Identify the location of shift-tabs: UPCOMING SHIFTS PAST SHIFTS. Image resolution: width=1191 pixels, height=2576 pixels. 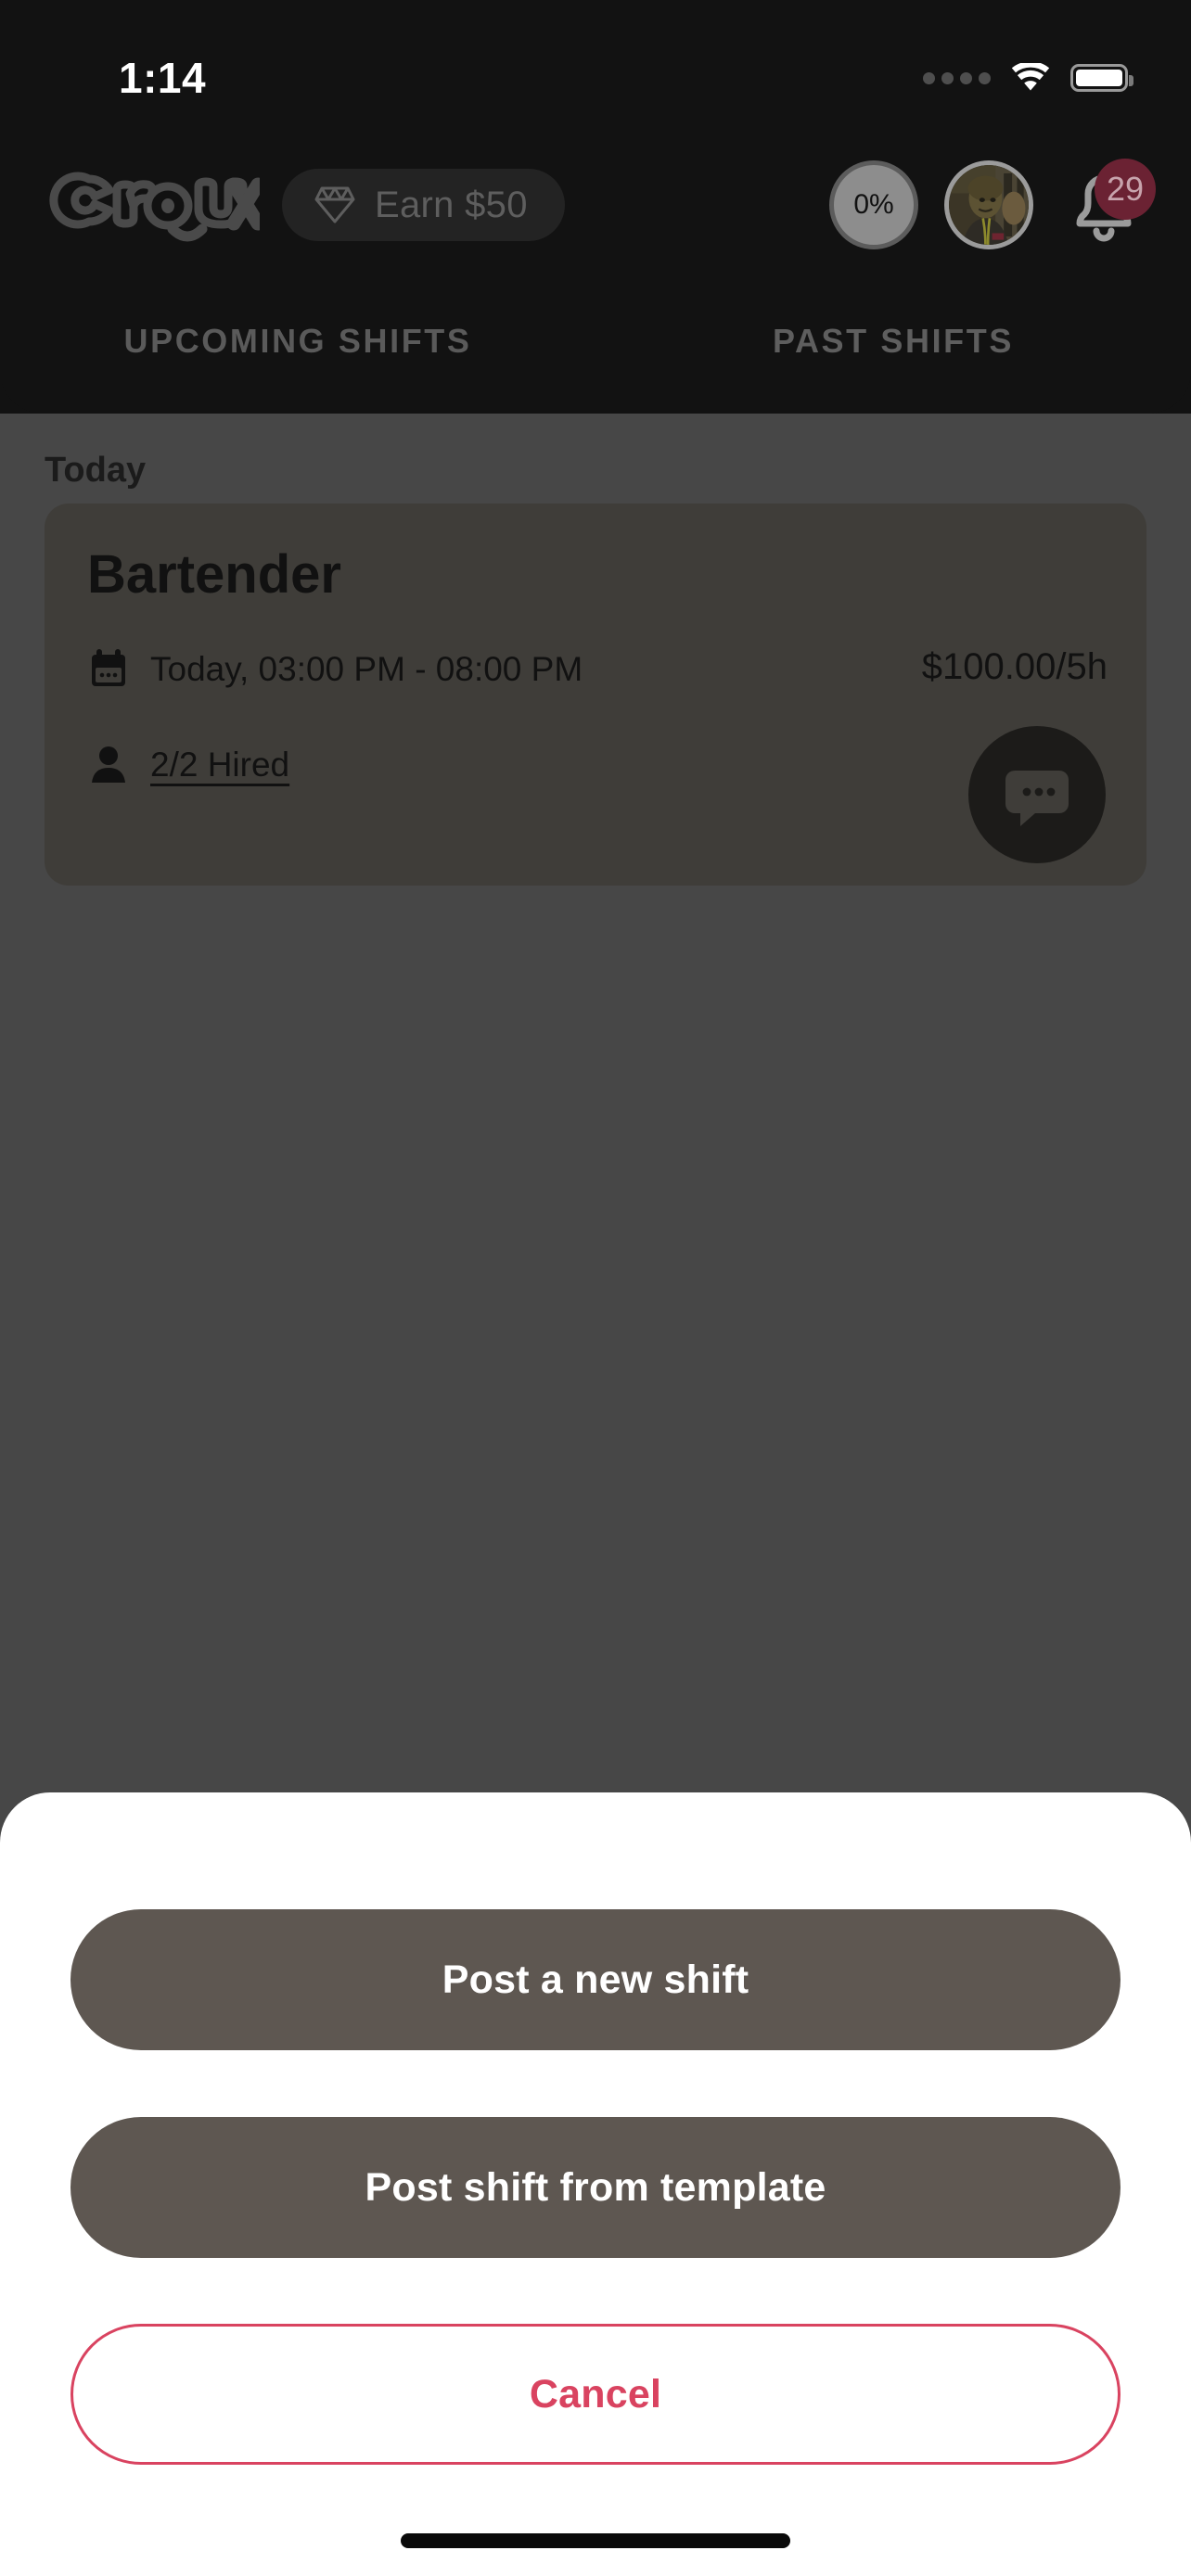
(595, 351).